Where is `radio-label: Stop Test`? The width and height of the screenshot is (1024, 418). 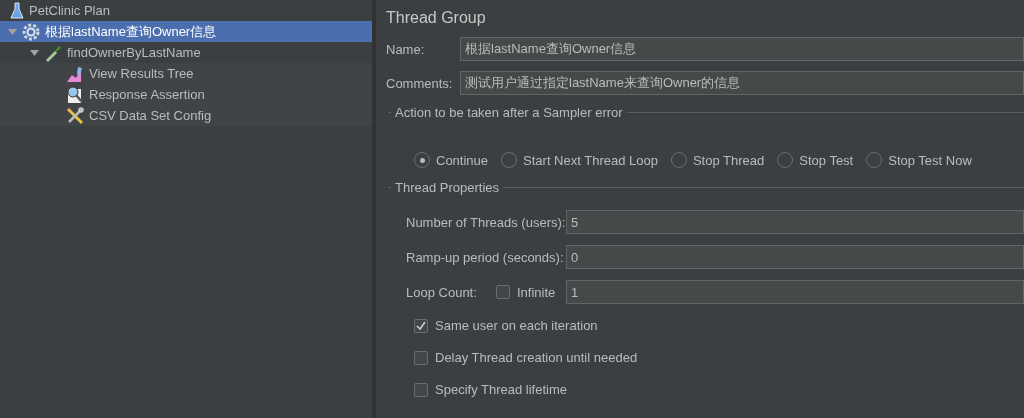 radio-label: Stop Test is located at coordinates (826, 160).